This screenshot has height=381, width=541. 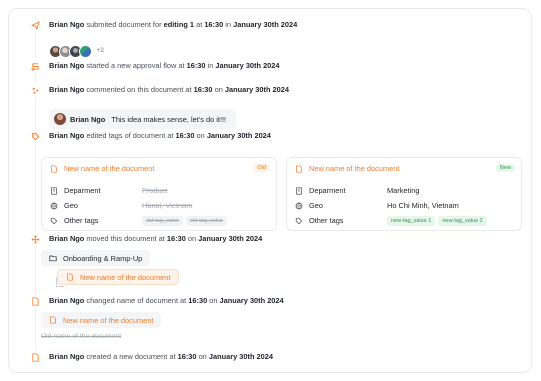 What do you see at coordinates (35, 199) in the screenshot?
I see `timeline-rail` at bounding box center [35, 199].